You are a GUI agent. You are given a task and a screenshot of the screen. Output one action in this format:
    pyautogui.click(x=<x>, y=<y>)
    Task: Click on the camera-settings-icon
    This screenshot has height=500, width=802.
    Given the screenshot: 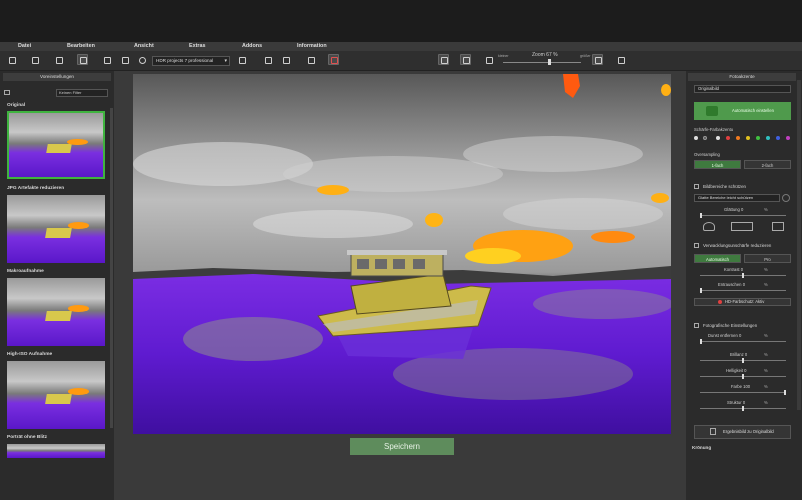 What is the action you would take?
    pyautogui.click(x=696, y=325)
    